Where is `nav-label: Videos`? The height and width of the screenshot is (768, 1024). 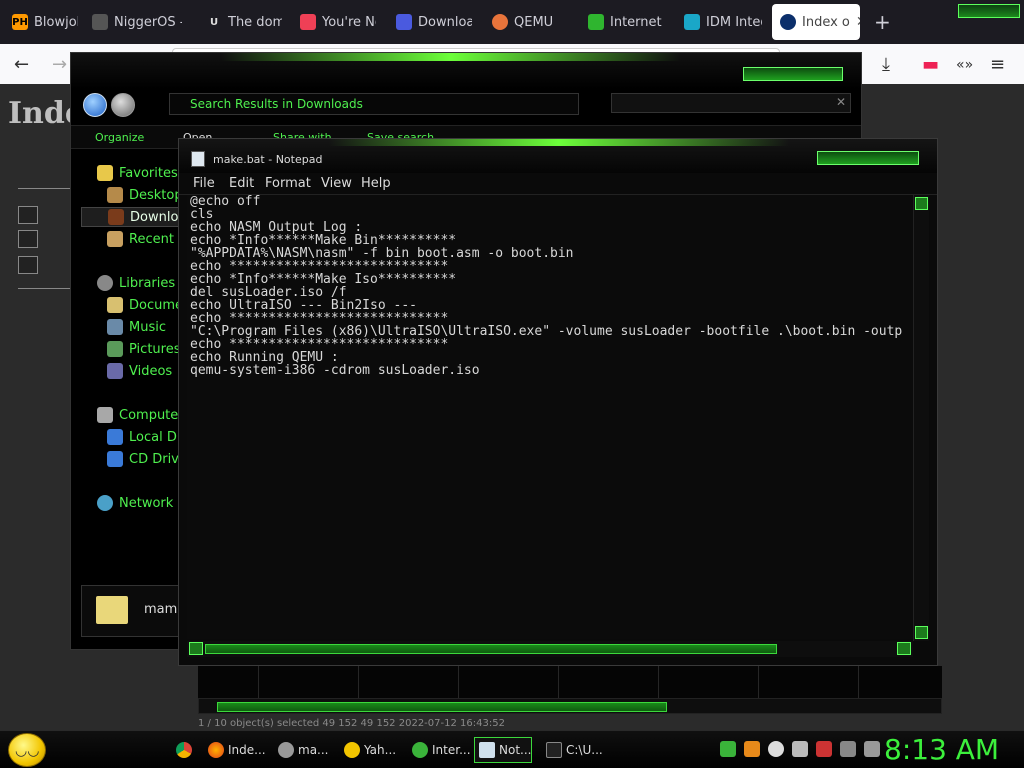 nav-label: Videos is located at coordinates (151, 371).